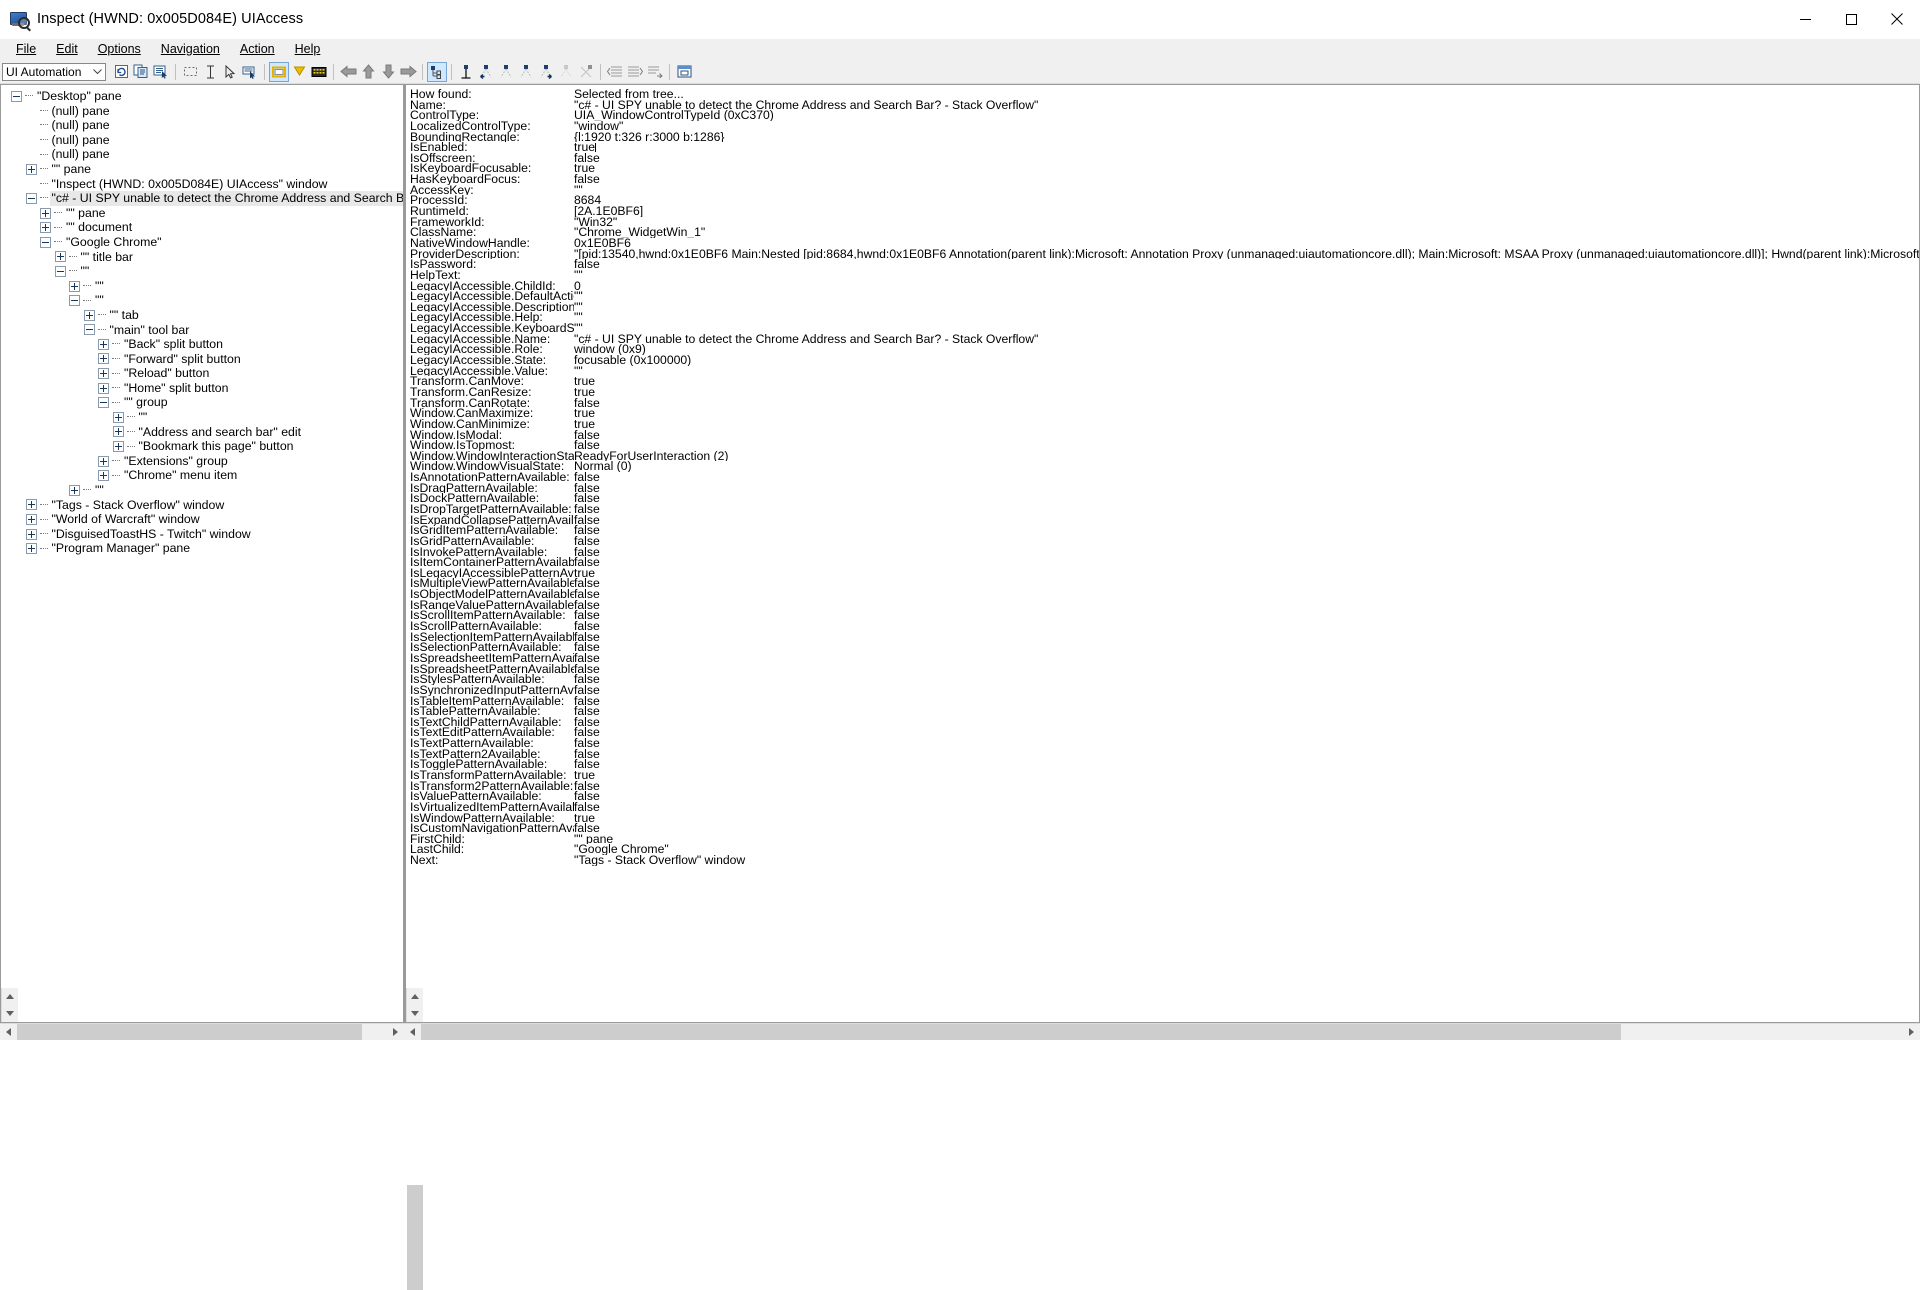 This screenshot has height=1290, width=1920. Describe the element at coordinates (414, 1139) in the screenshot. I see `props-vertical-scrollbar` at that location.